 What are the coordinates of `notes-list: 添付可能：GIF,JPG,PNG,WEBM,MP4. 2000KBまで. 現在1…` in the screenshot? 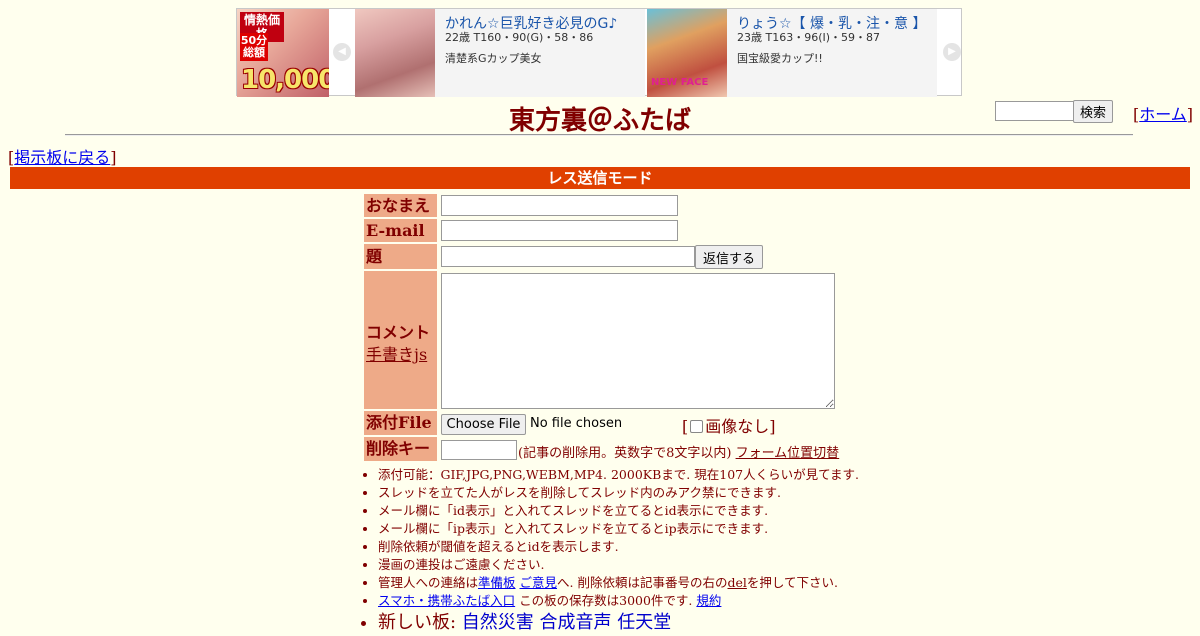 It's located at (609, 551).